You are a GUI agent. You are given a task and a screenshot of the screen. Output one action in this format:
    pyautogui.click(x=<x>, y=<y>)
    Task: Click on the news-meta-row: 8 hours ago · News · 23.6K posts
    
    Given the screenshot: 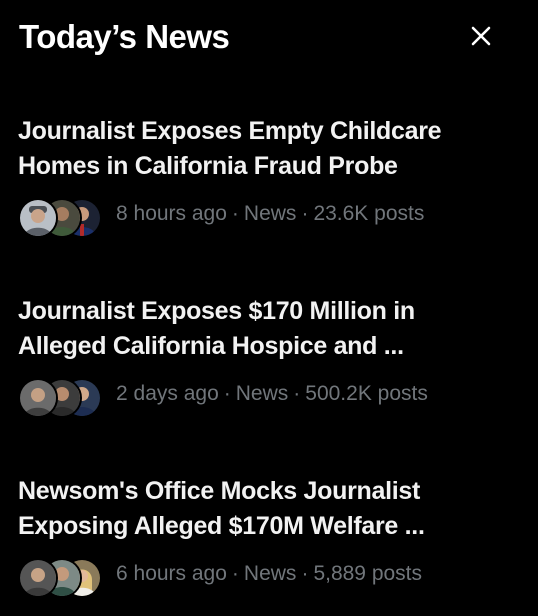 What is the action you would take?
    pyautogui.click(x=268, y=217)
    